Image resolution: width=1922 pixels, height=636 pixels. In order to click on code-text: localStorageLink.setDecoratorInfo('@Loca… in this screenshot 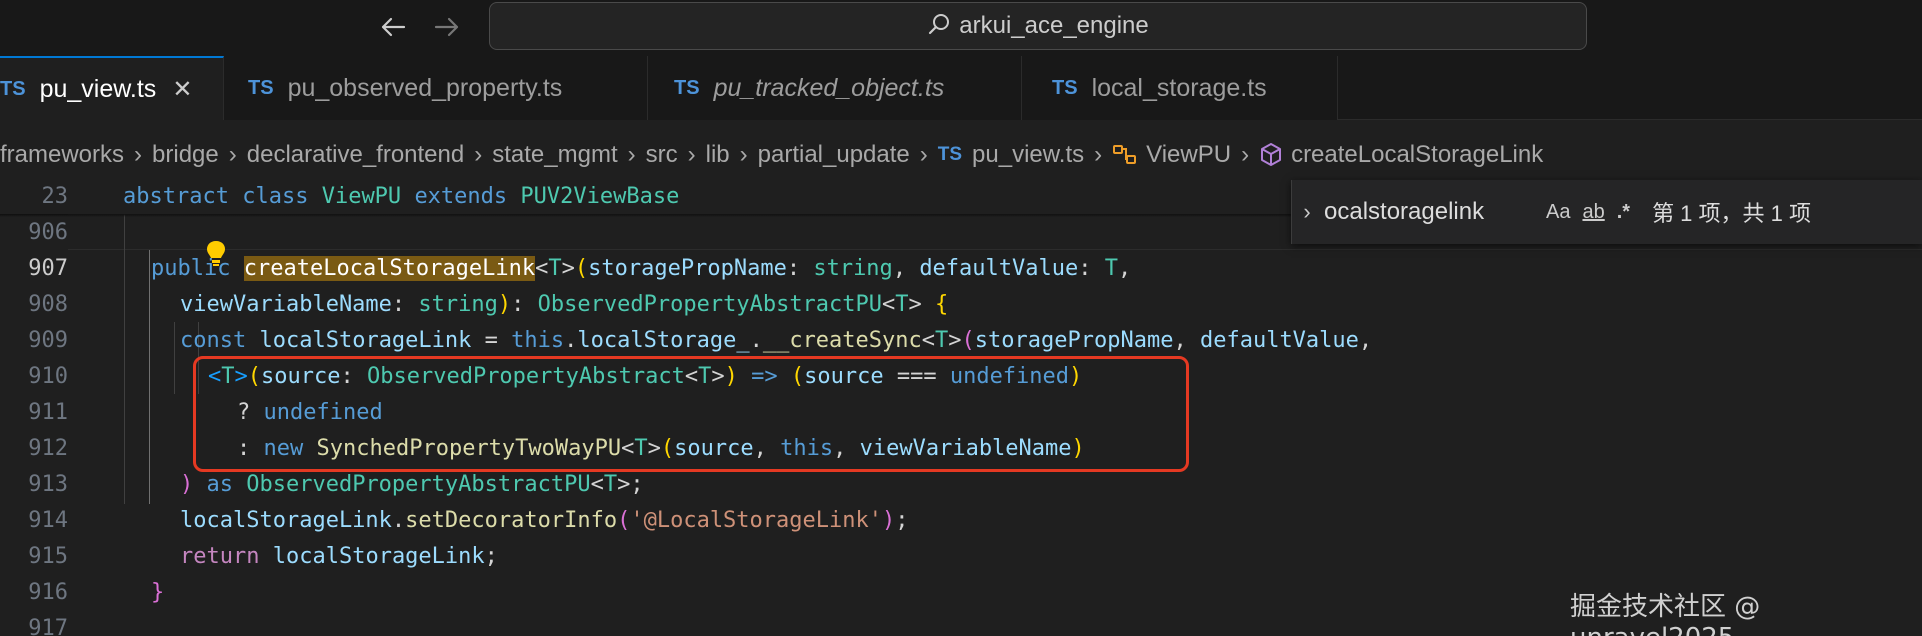, I will do `click(544, 520)`.